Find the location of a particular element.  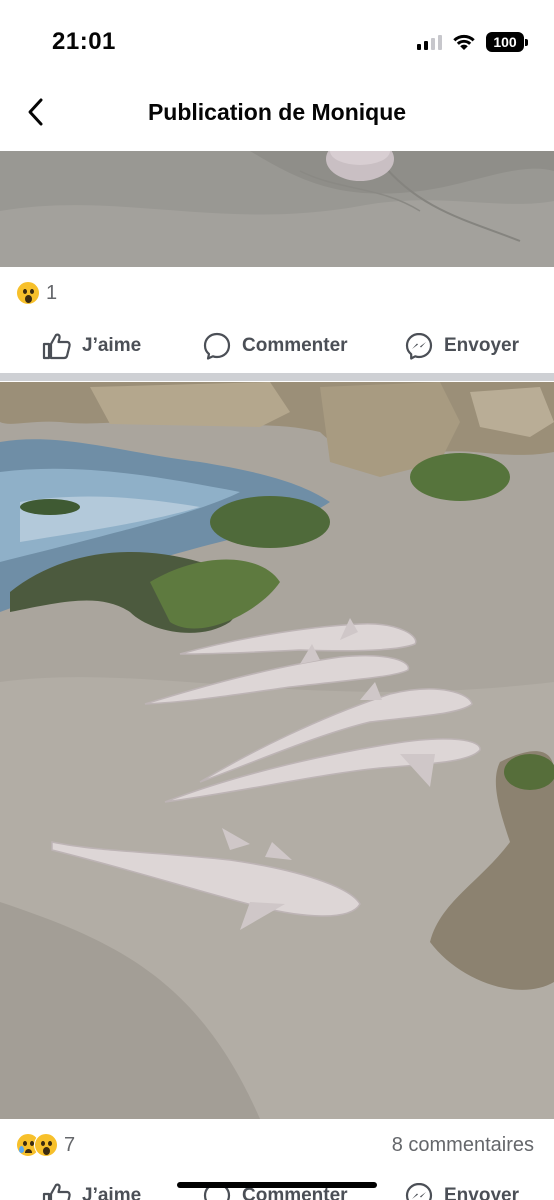

status-time: 21:01 is located at coordinates (84, 41).